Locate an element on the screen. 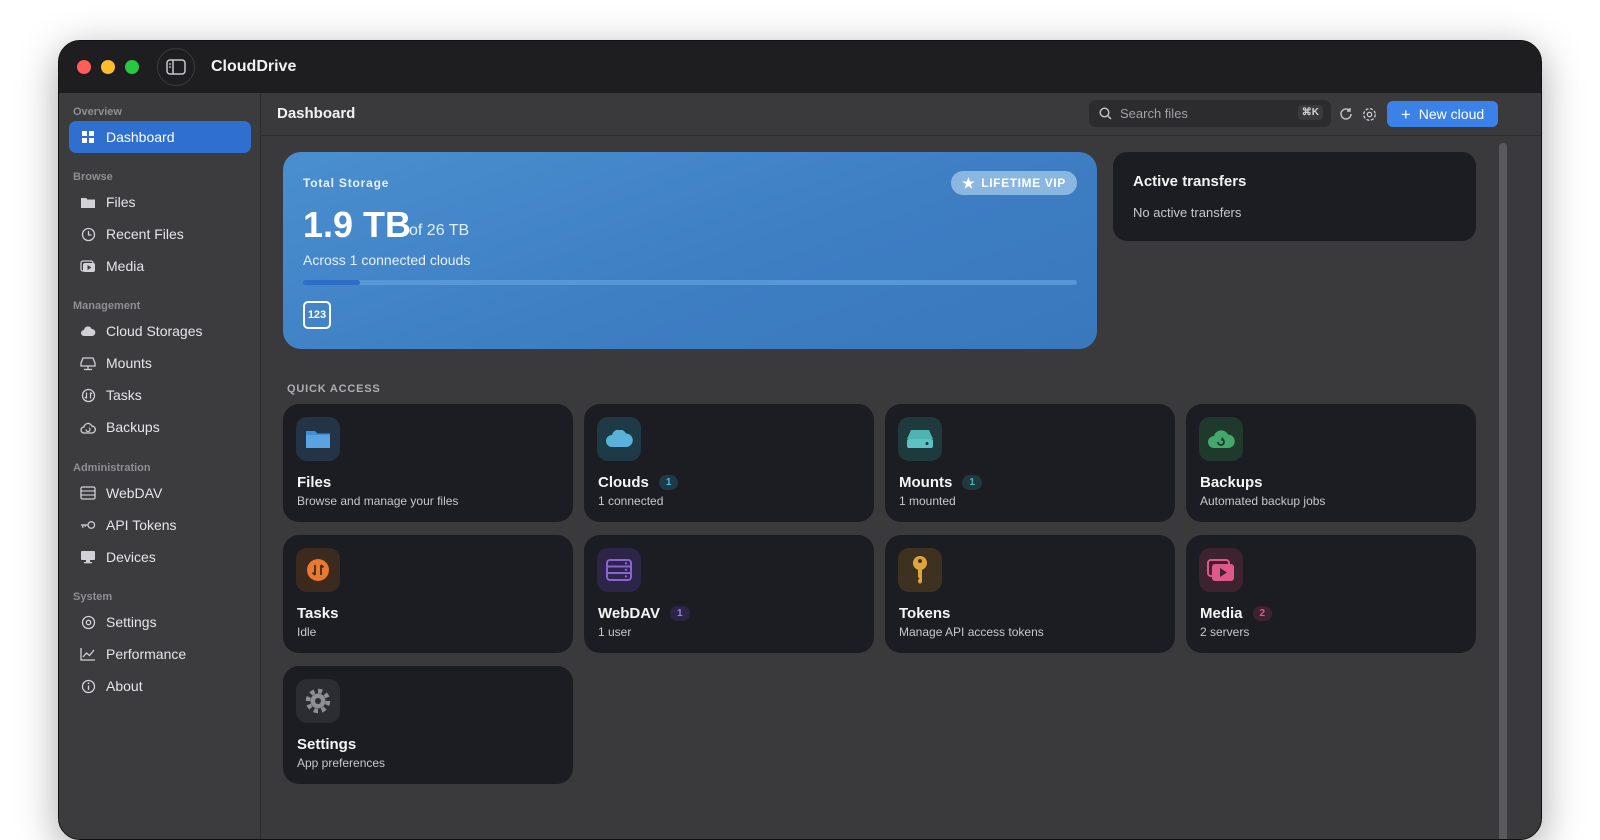  minimize-window-button is located at coordinates (108, 67).